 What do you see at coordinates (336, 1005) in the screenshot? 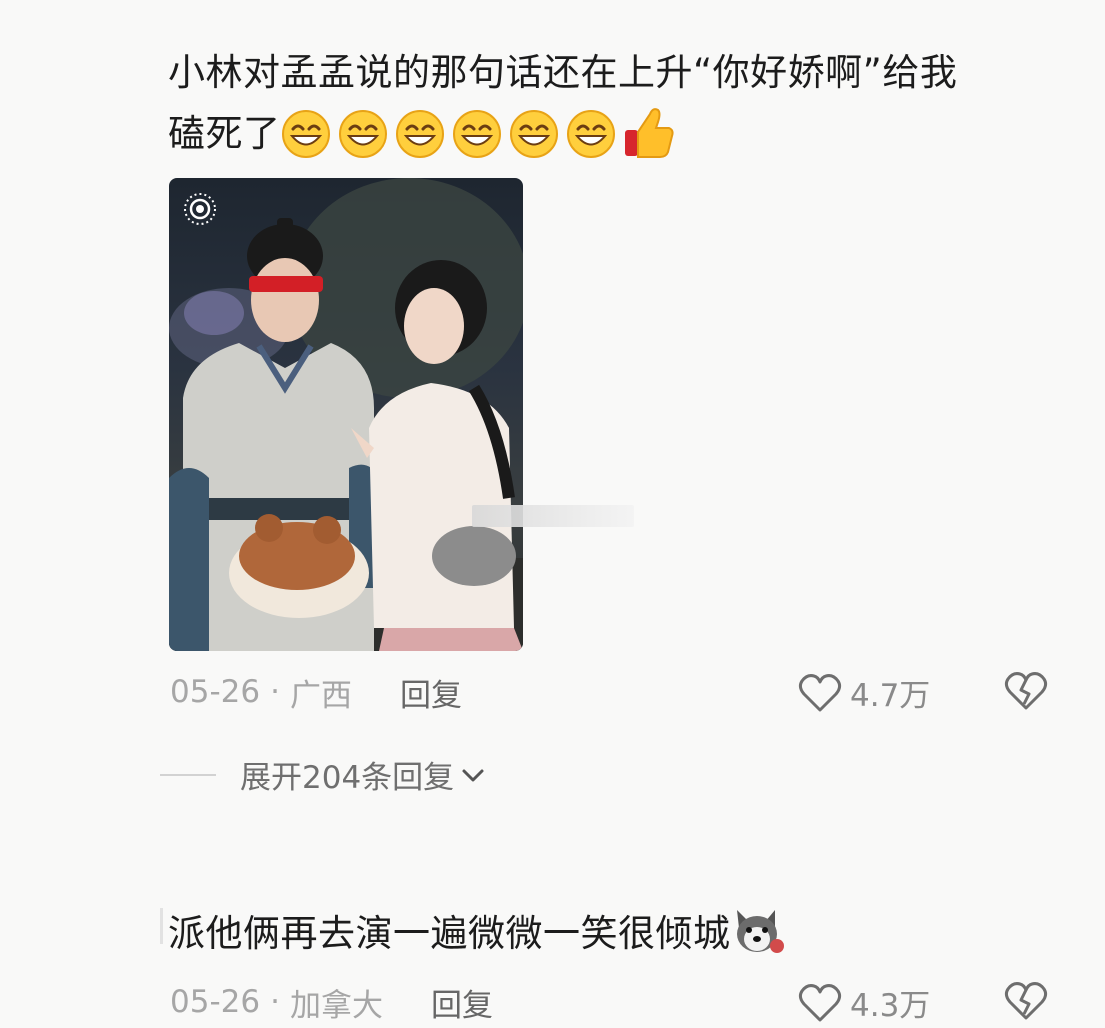
I see `comment-2-location: 加拿大` at bounding box center [336, 1005].